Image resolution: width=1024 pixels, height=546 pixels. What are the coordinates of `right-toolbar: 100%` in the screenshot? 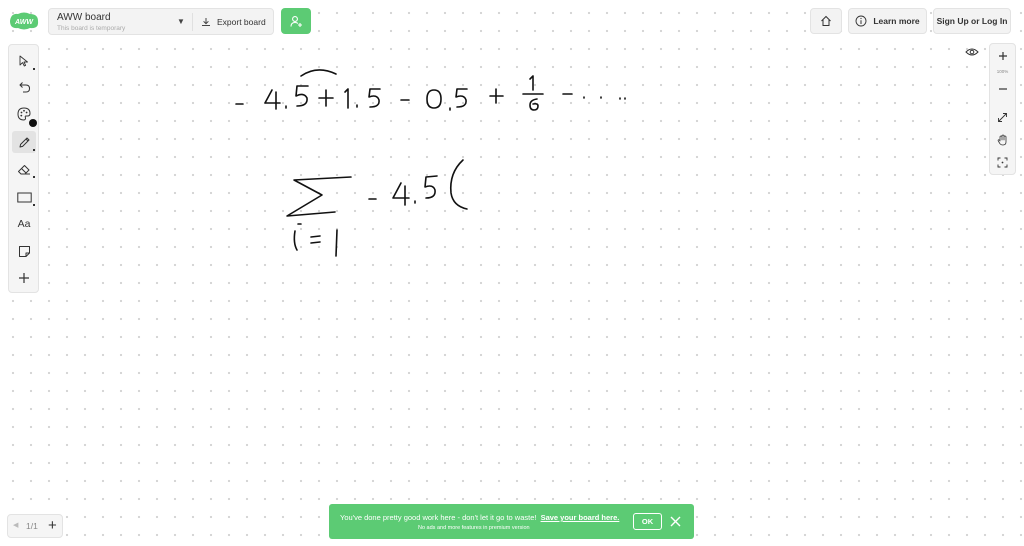 It's located at (1002, 109).